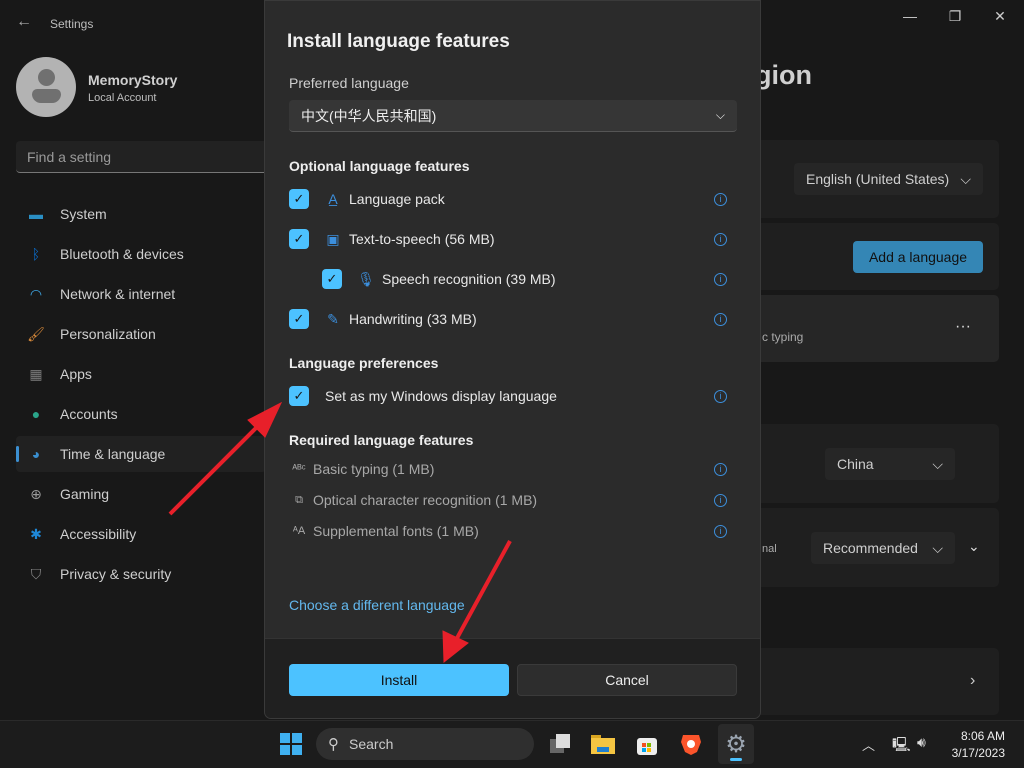 The height and width of the screenshot is (768, 1024). I want to click on sidebar-item-bluetooth-devices: ᛒ Bluetooth & devices, so click(141, 254).